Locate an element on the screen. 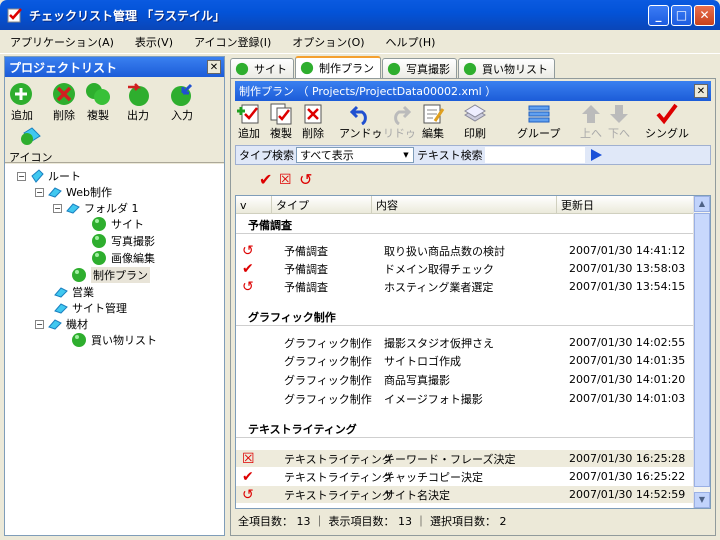 This screenshot has width=720, height=540. table-row: ✔ テキストライティング キャッチコピー決定 2007/01/30 16:25:22 is located at coordinates (465, 476).